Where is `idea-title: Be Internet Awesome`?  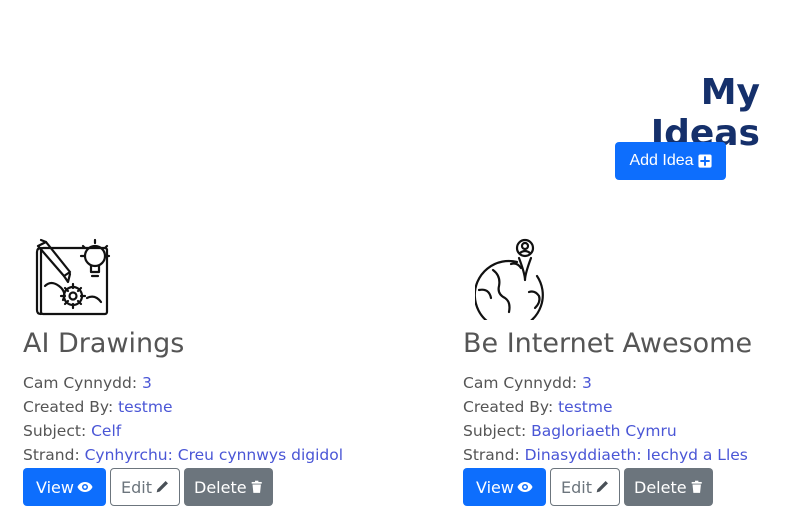 idea-title: Be Internet Awesome is located at coordinates (608, 343).